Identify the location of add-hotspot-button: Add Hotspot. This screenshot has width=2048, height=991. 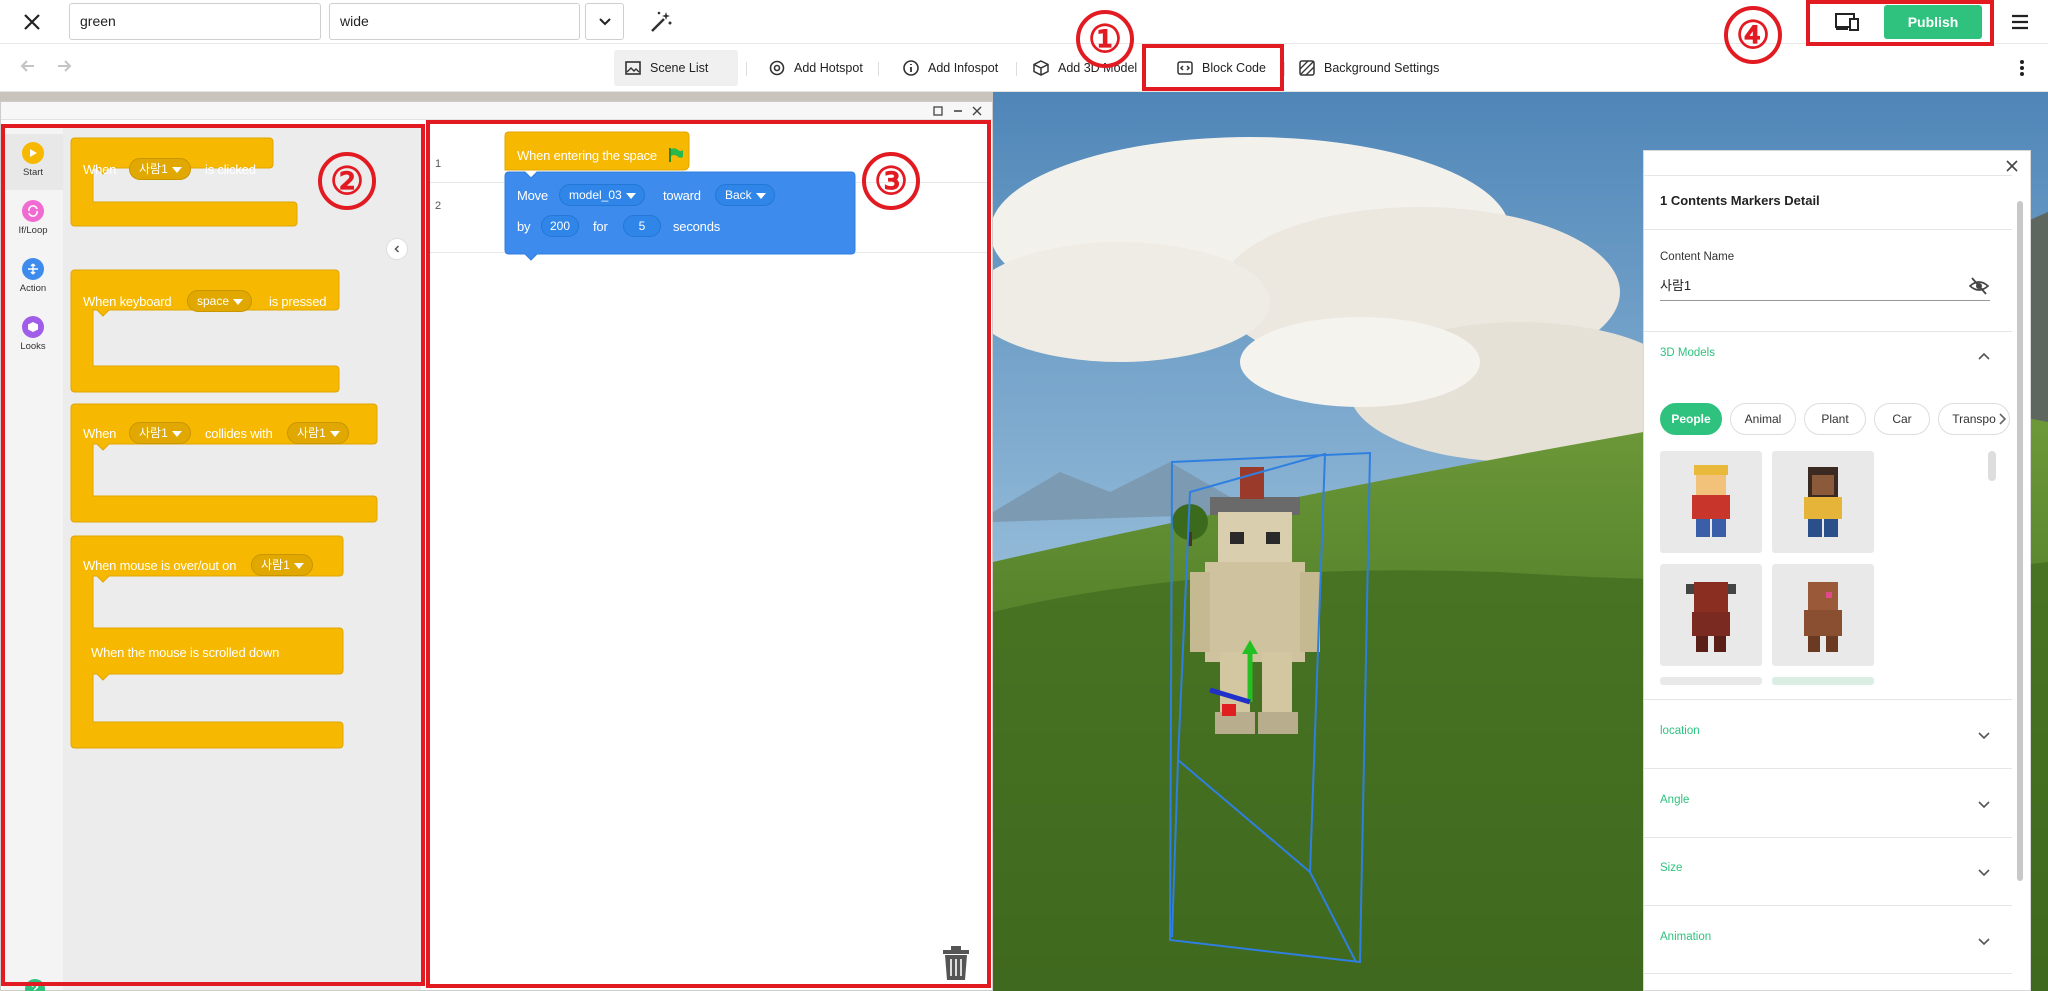
(815, 68).